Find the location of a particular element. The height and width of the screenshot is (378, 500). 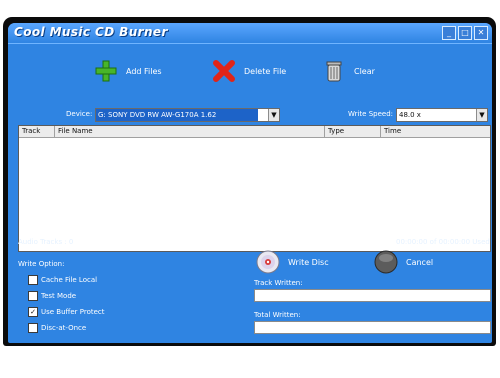

track-list-header: Track File Name Type Time is located at coordinates (254, 132).